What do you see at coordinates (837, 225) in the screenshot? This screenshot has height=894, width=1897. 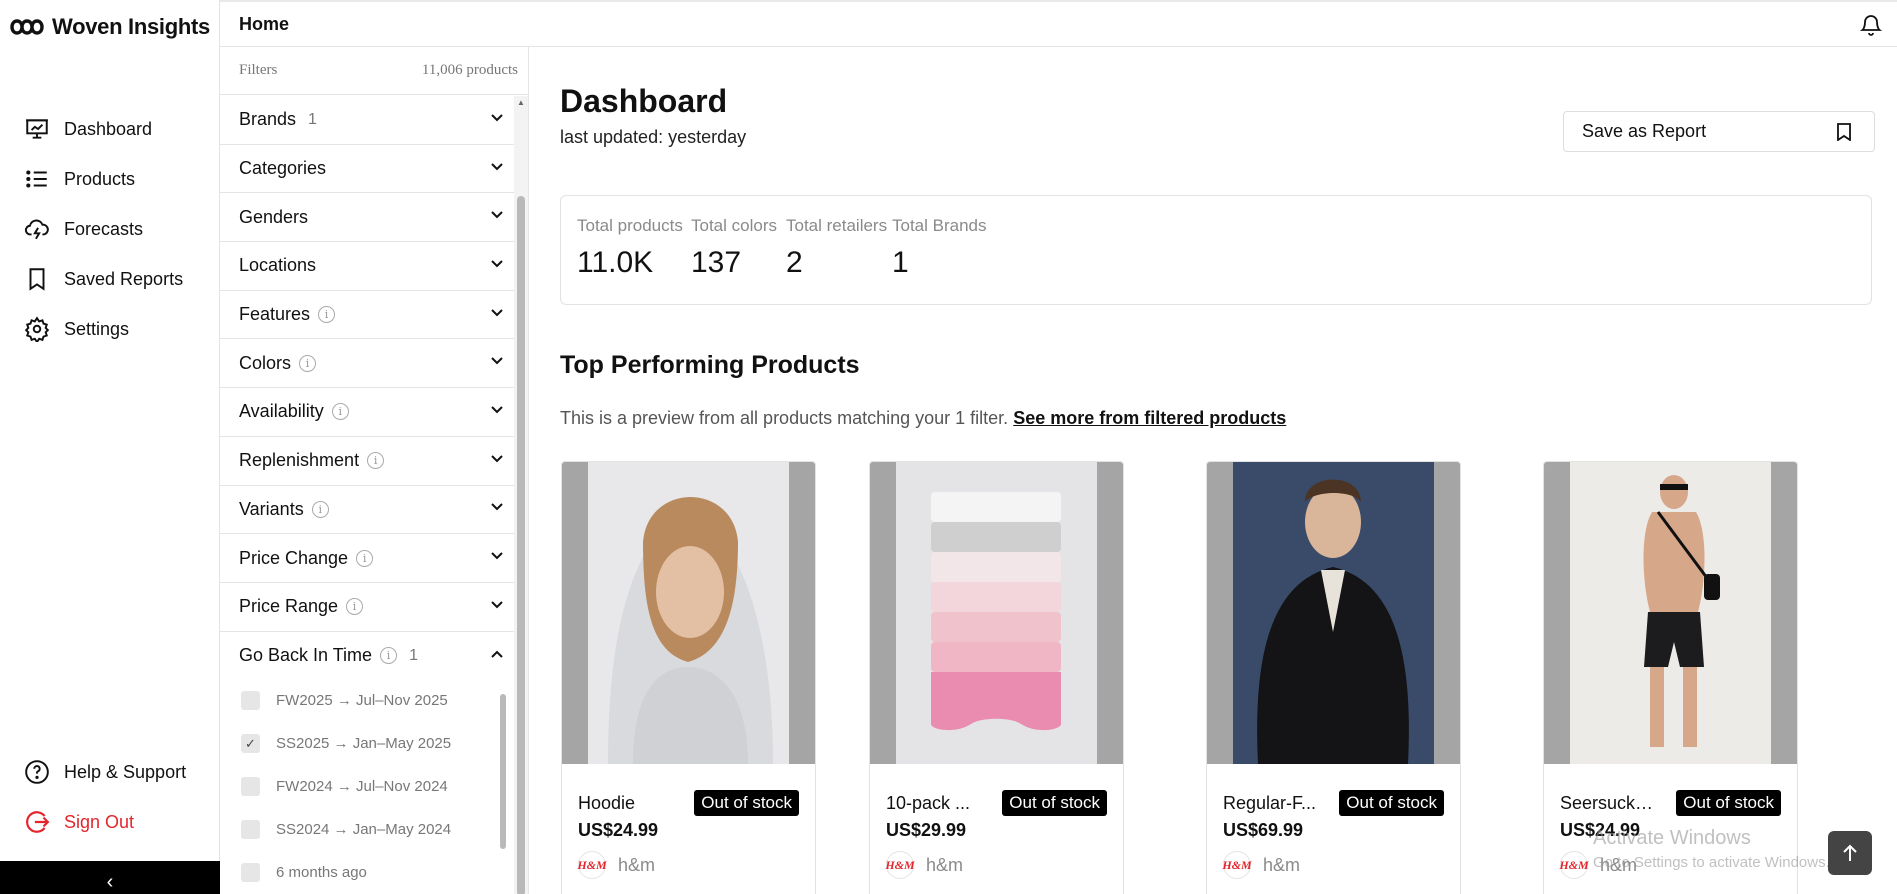 I see `stat-label: Total retailers` at bounding box center [837, 225].